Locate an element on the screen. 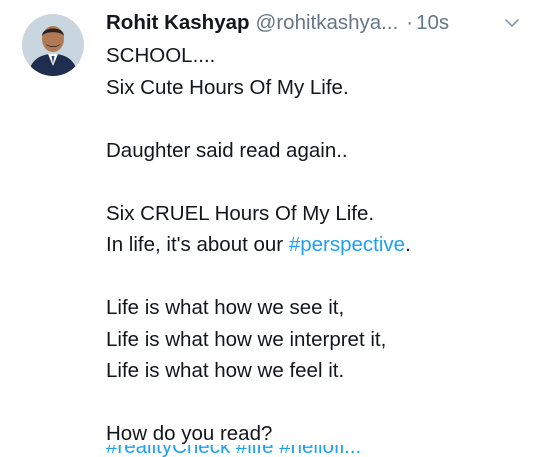  tweet-line-punctuation: . is located at coordinates (408, 244).